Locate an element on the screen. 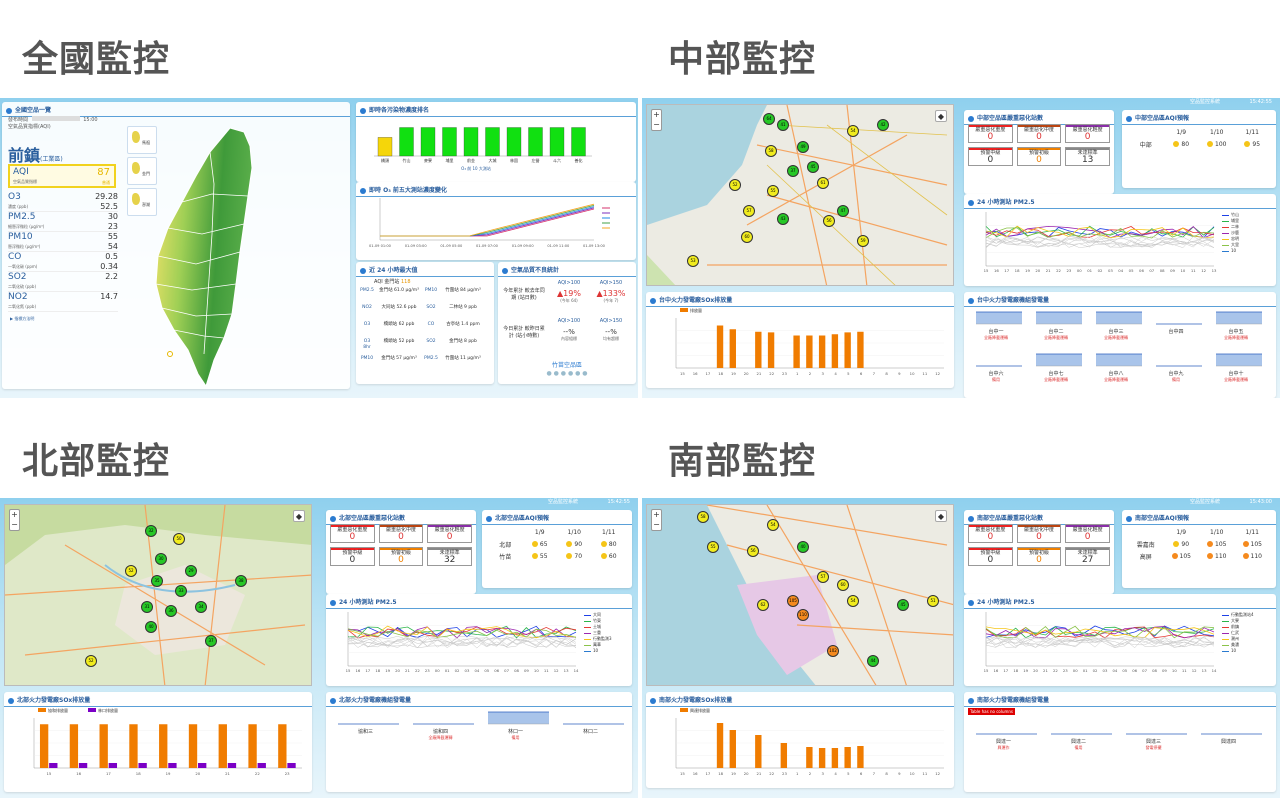  aqi-value: 110 is located at coordinates (1256, 556).